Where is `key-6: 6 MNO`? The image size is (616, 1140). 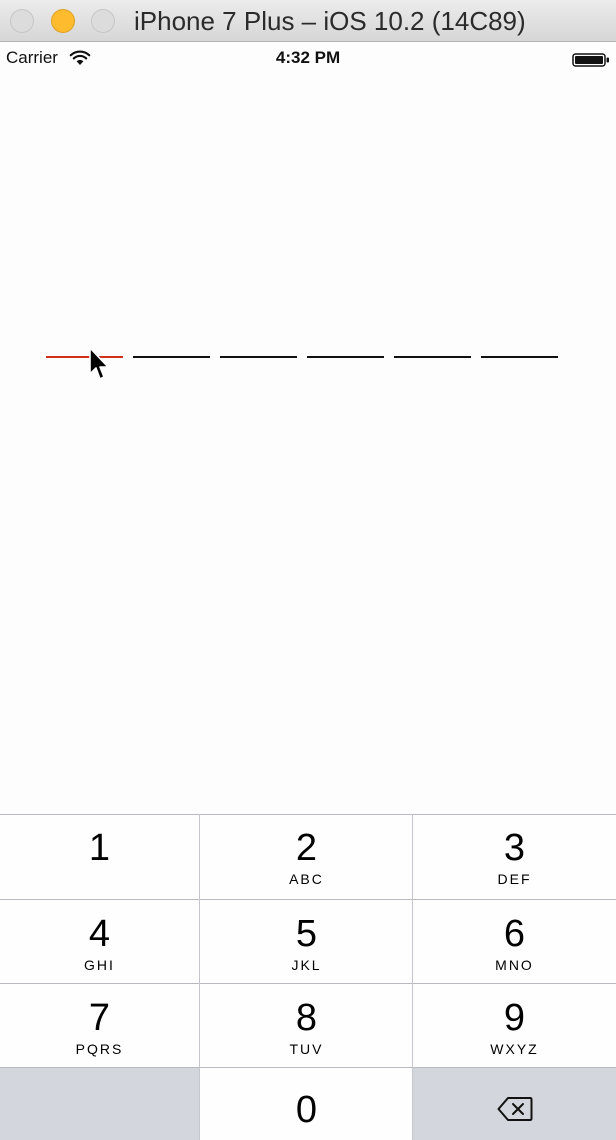 key-6: 6 MNO is located at coordinates (514, 941).